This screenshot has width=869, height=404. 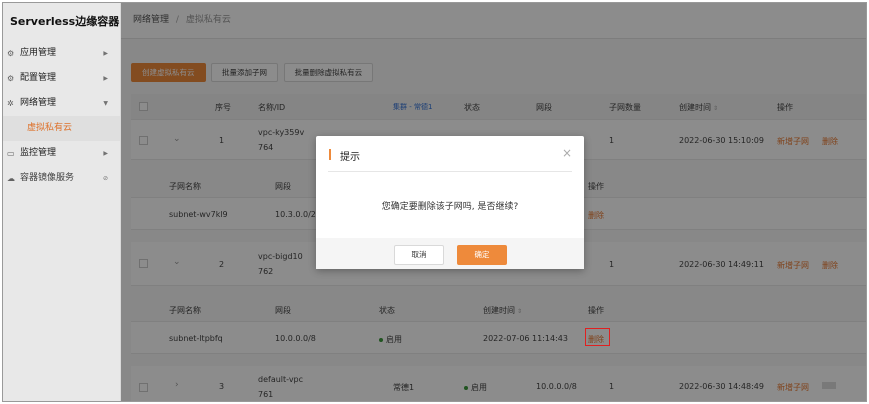 What do you see at coordinates (62, 202) in the screenshot?
I see `sidebar-overlay` at bounding box center [62, 202].